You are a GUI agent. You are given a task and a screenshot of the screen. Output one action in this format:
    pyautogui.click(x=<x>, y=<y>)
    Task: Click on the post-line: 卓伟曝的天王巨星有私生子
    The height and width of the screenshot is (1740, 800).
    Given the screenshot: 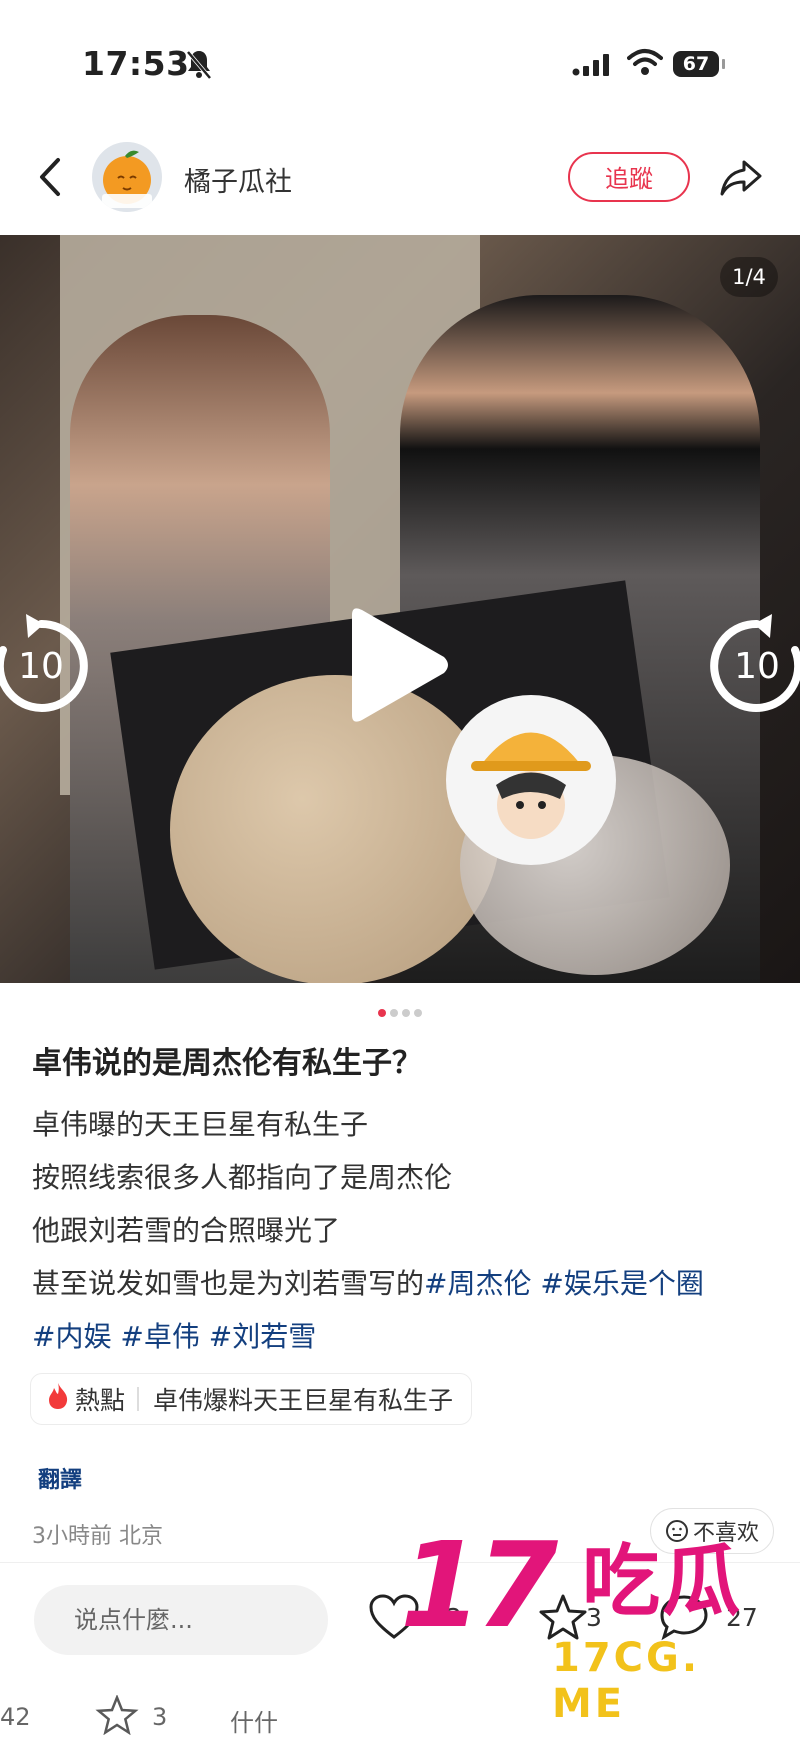 What is the action you would take?
    pyautogui.click(x=200, y=1124)
    